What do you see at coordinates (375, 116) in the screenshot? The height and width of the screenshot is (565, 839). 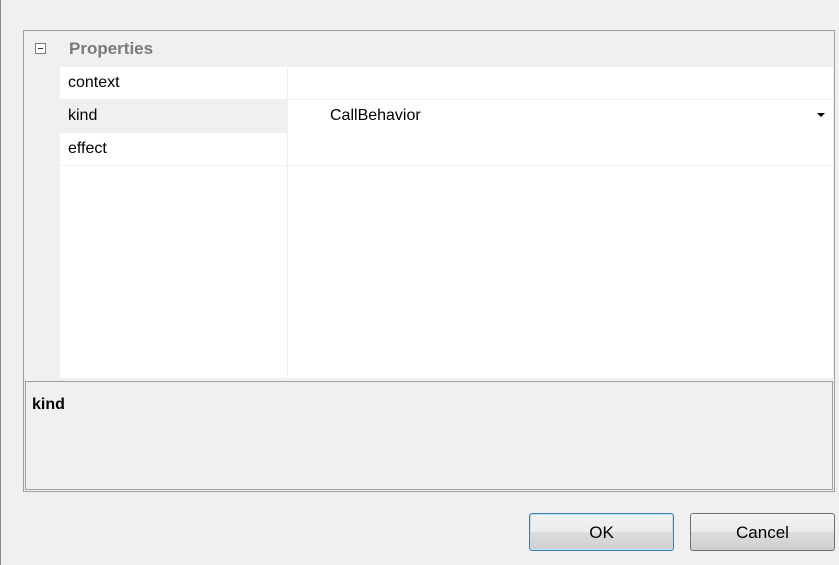 I see `property-value-select: CallBehavior` at bounding box center [375, 116].